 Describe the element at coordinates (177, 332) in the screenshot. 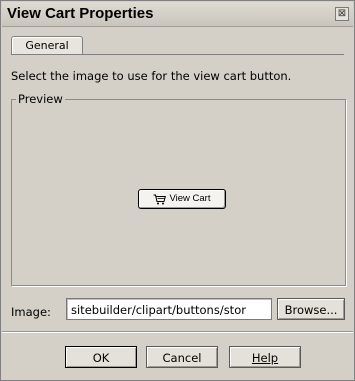

I see `separator` at that location.